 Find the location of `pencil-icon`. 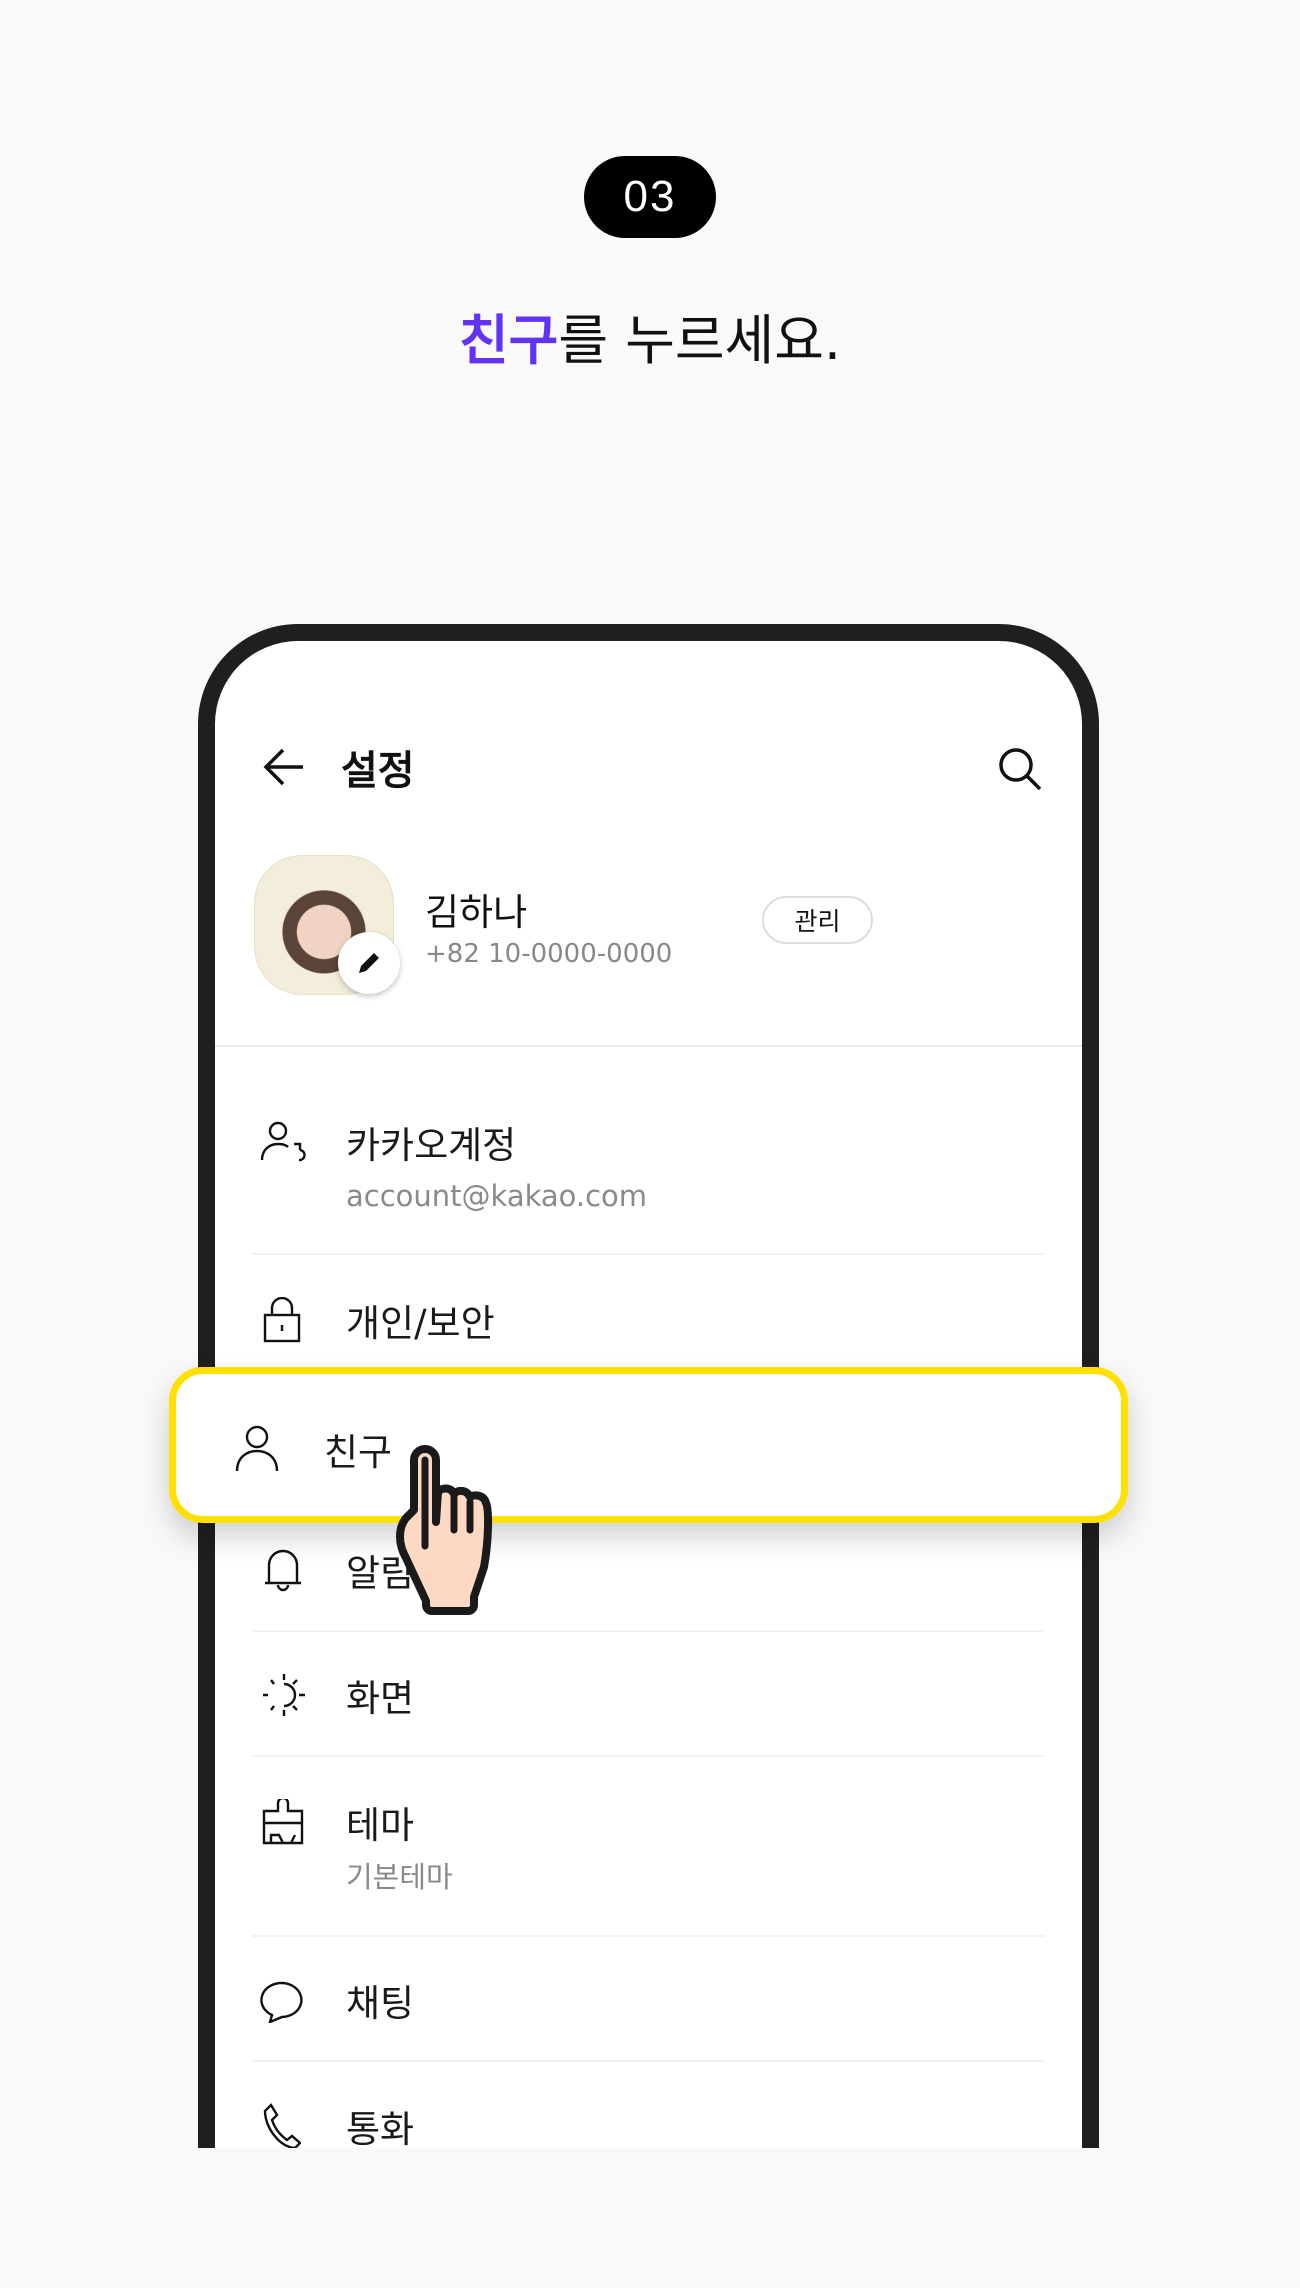

pencil-icon is located at coordinates (369, 963).